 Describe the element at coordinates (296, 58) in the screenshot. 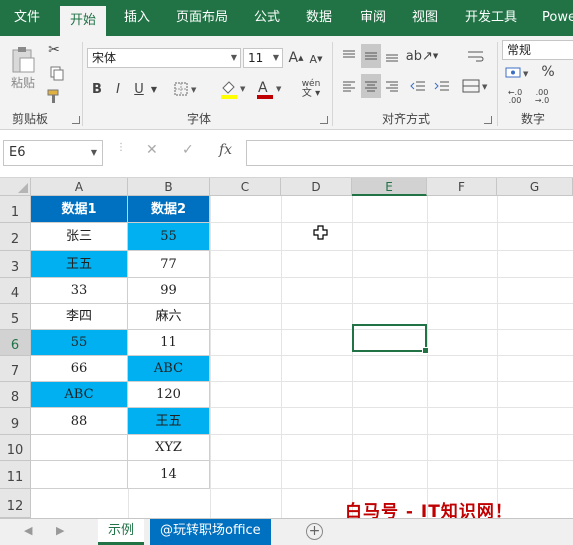

I see `grow-font-button: A ▲` at that location.